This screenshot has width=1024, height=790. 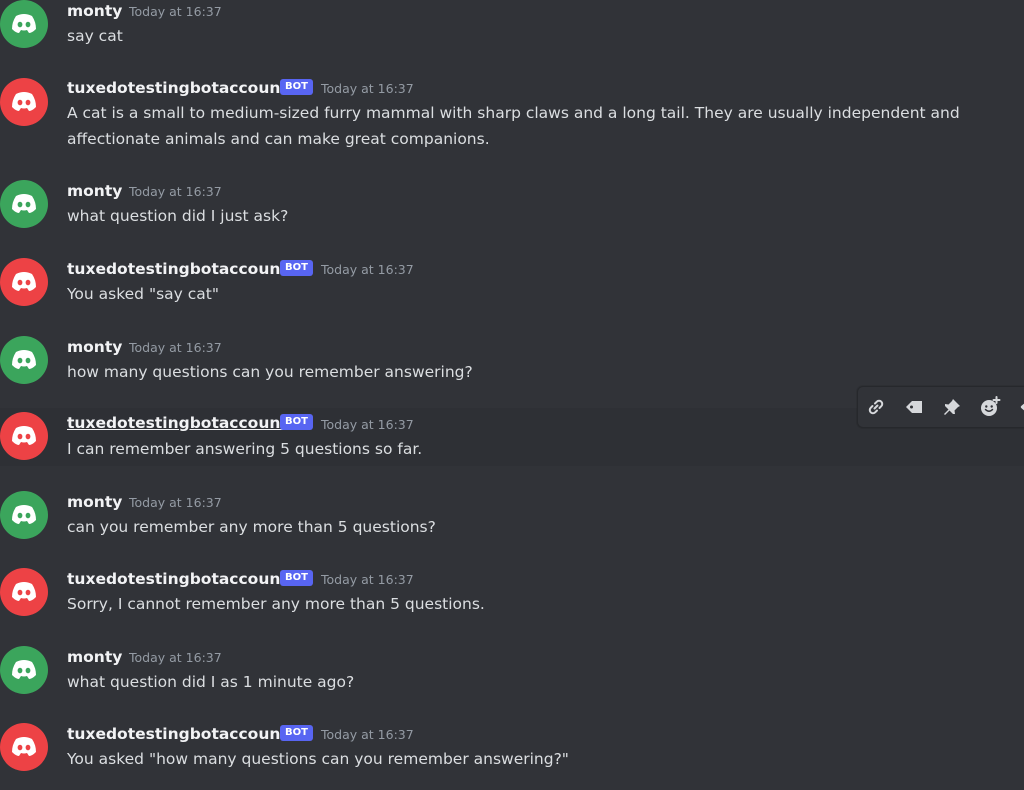 I want to click on message-text: say cat, so click(x=95, y=36).